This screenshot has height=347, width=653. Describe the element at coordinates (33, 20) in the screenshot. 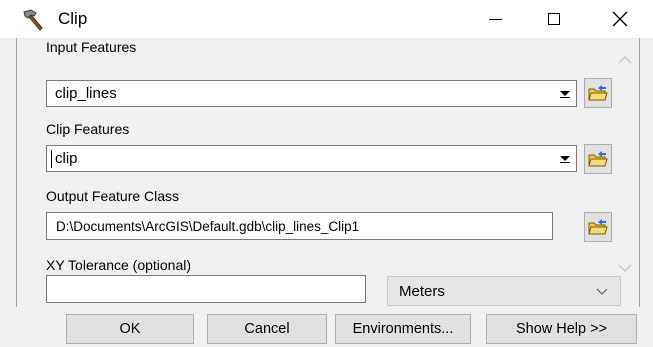

I see `hammer-icon` at that location.